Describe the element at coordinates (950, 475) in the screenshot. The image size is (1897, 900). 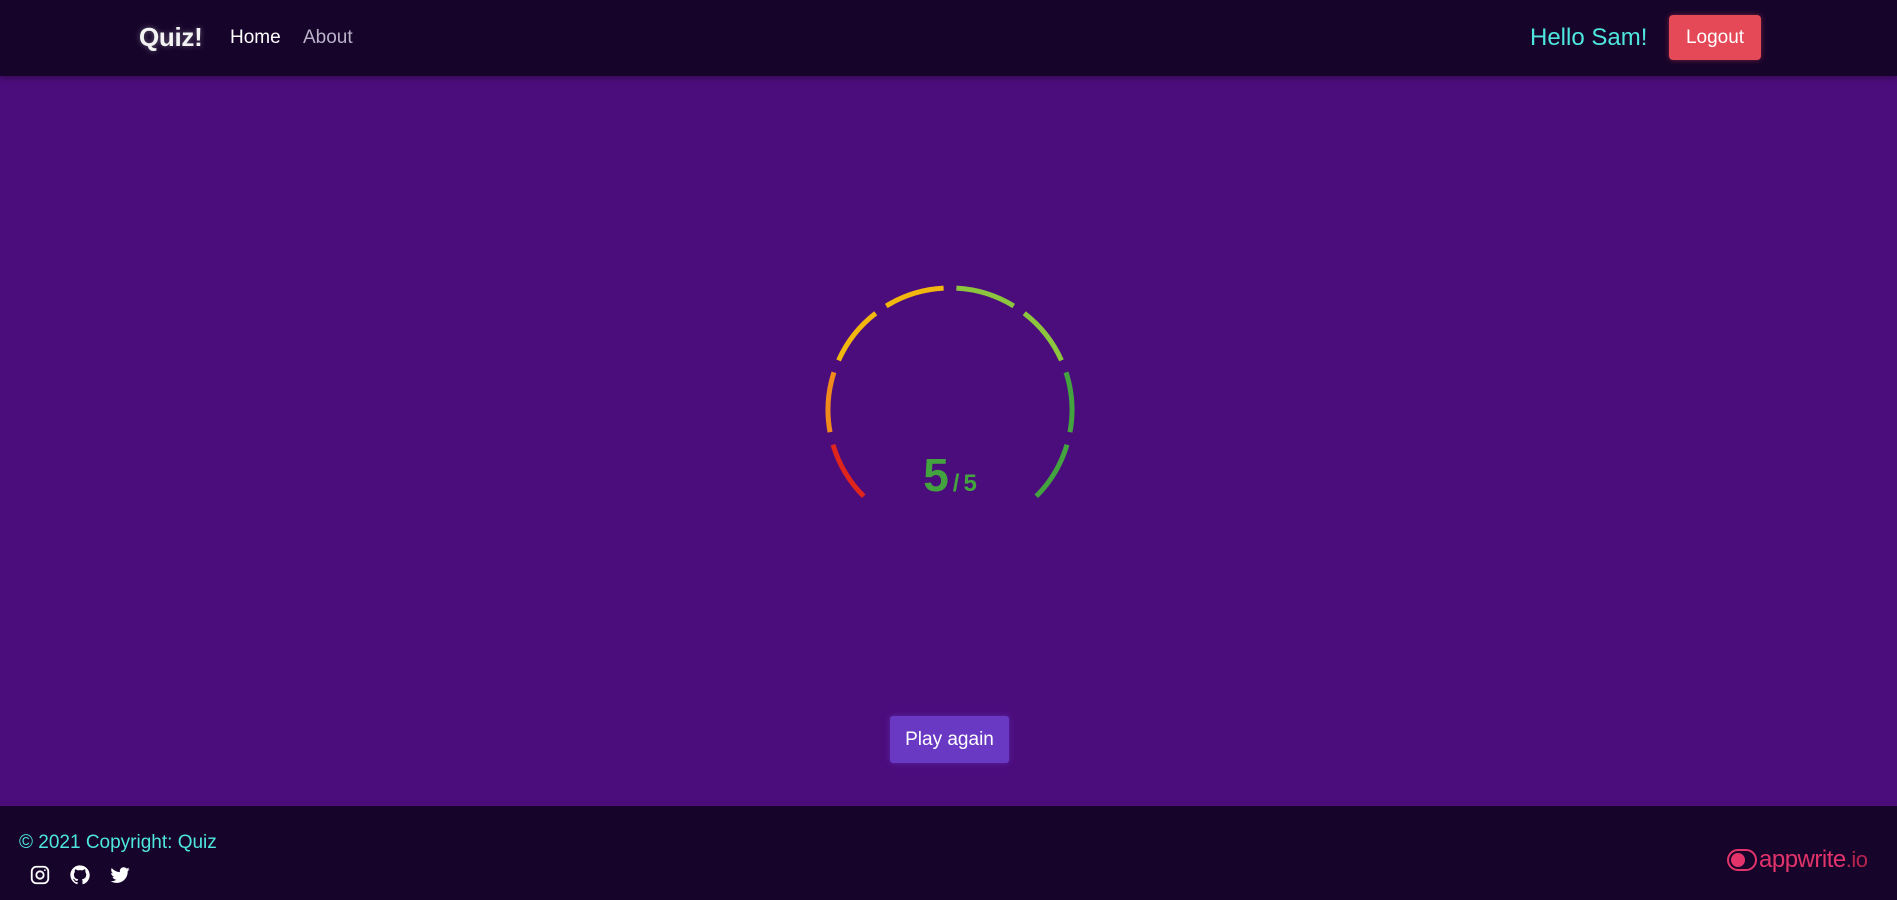
I see `score-display: 5/5` at that location.